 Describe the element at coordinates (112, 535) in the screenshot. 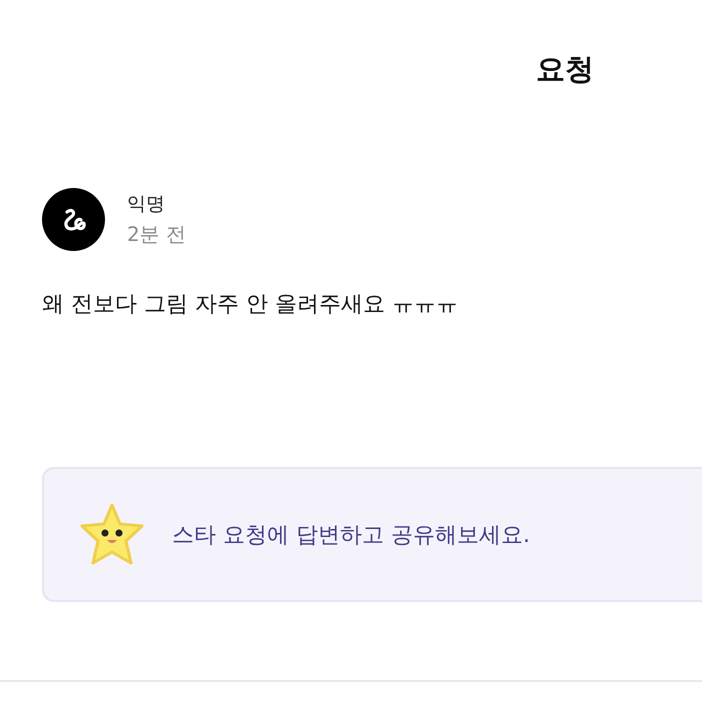

I see `star-mascot-icon` at that location.